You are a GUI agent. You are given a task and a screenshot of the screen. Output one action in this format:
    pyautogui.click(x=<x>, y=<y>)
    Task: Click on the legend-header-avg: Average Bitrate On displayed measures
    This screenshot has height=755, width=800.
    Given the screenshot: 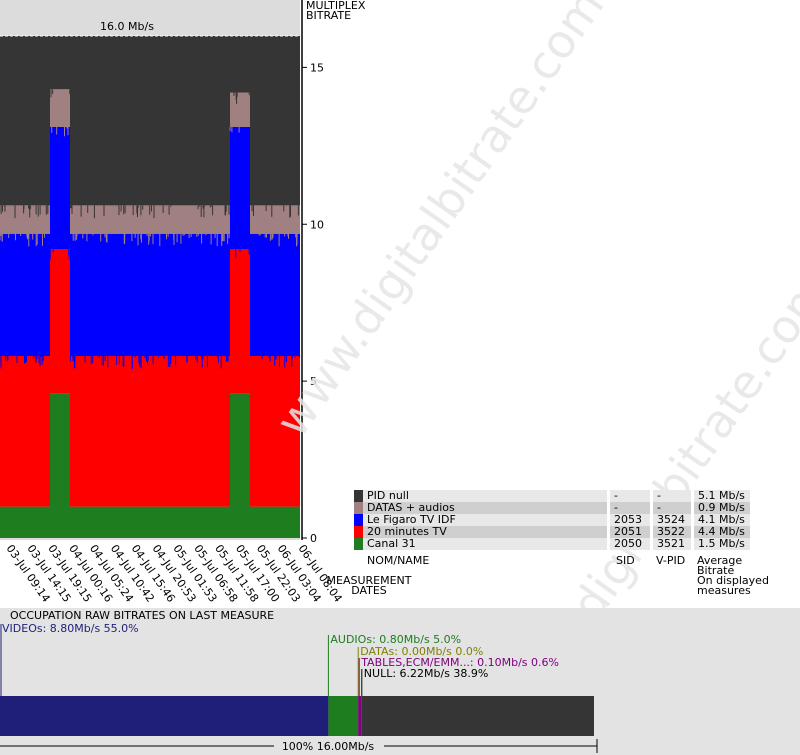 What is the action you would take?
    pyautogui.click(x=733, y=575)
    